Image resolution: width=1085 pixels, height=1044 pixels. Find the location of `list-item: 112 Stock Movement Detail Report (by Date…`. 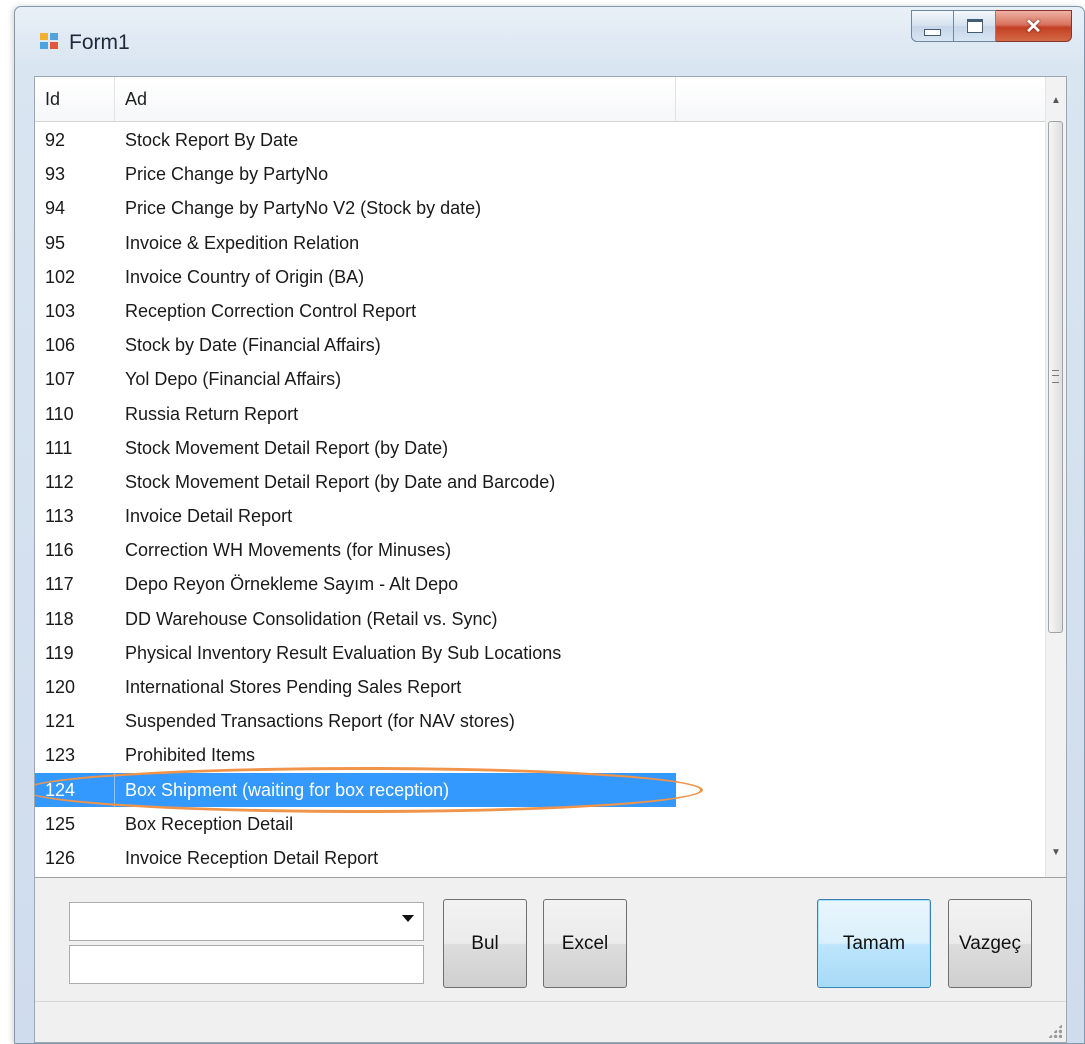

list-item: 112 Stock Movement Detail Report (by Date… is located at coordinates (540, 482).